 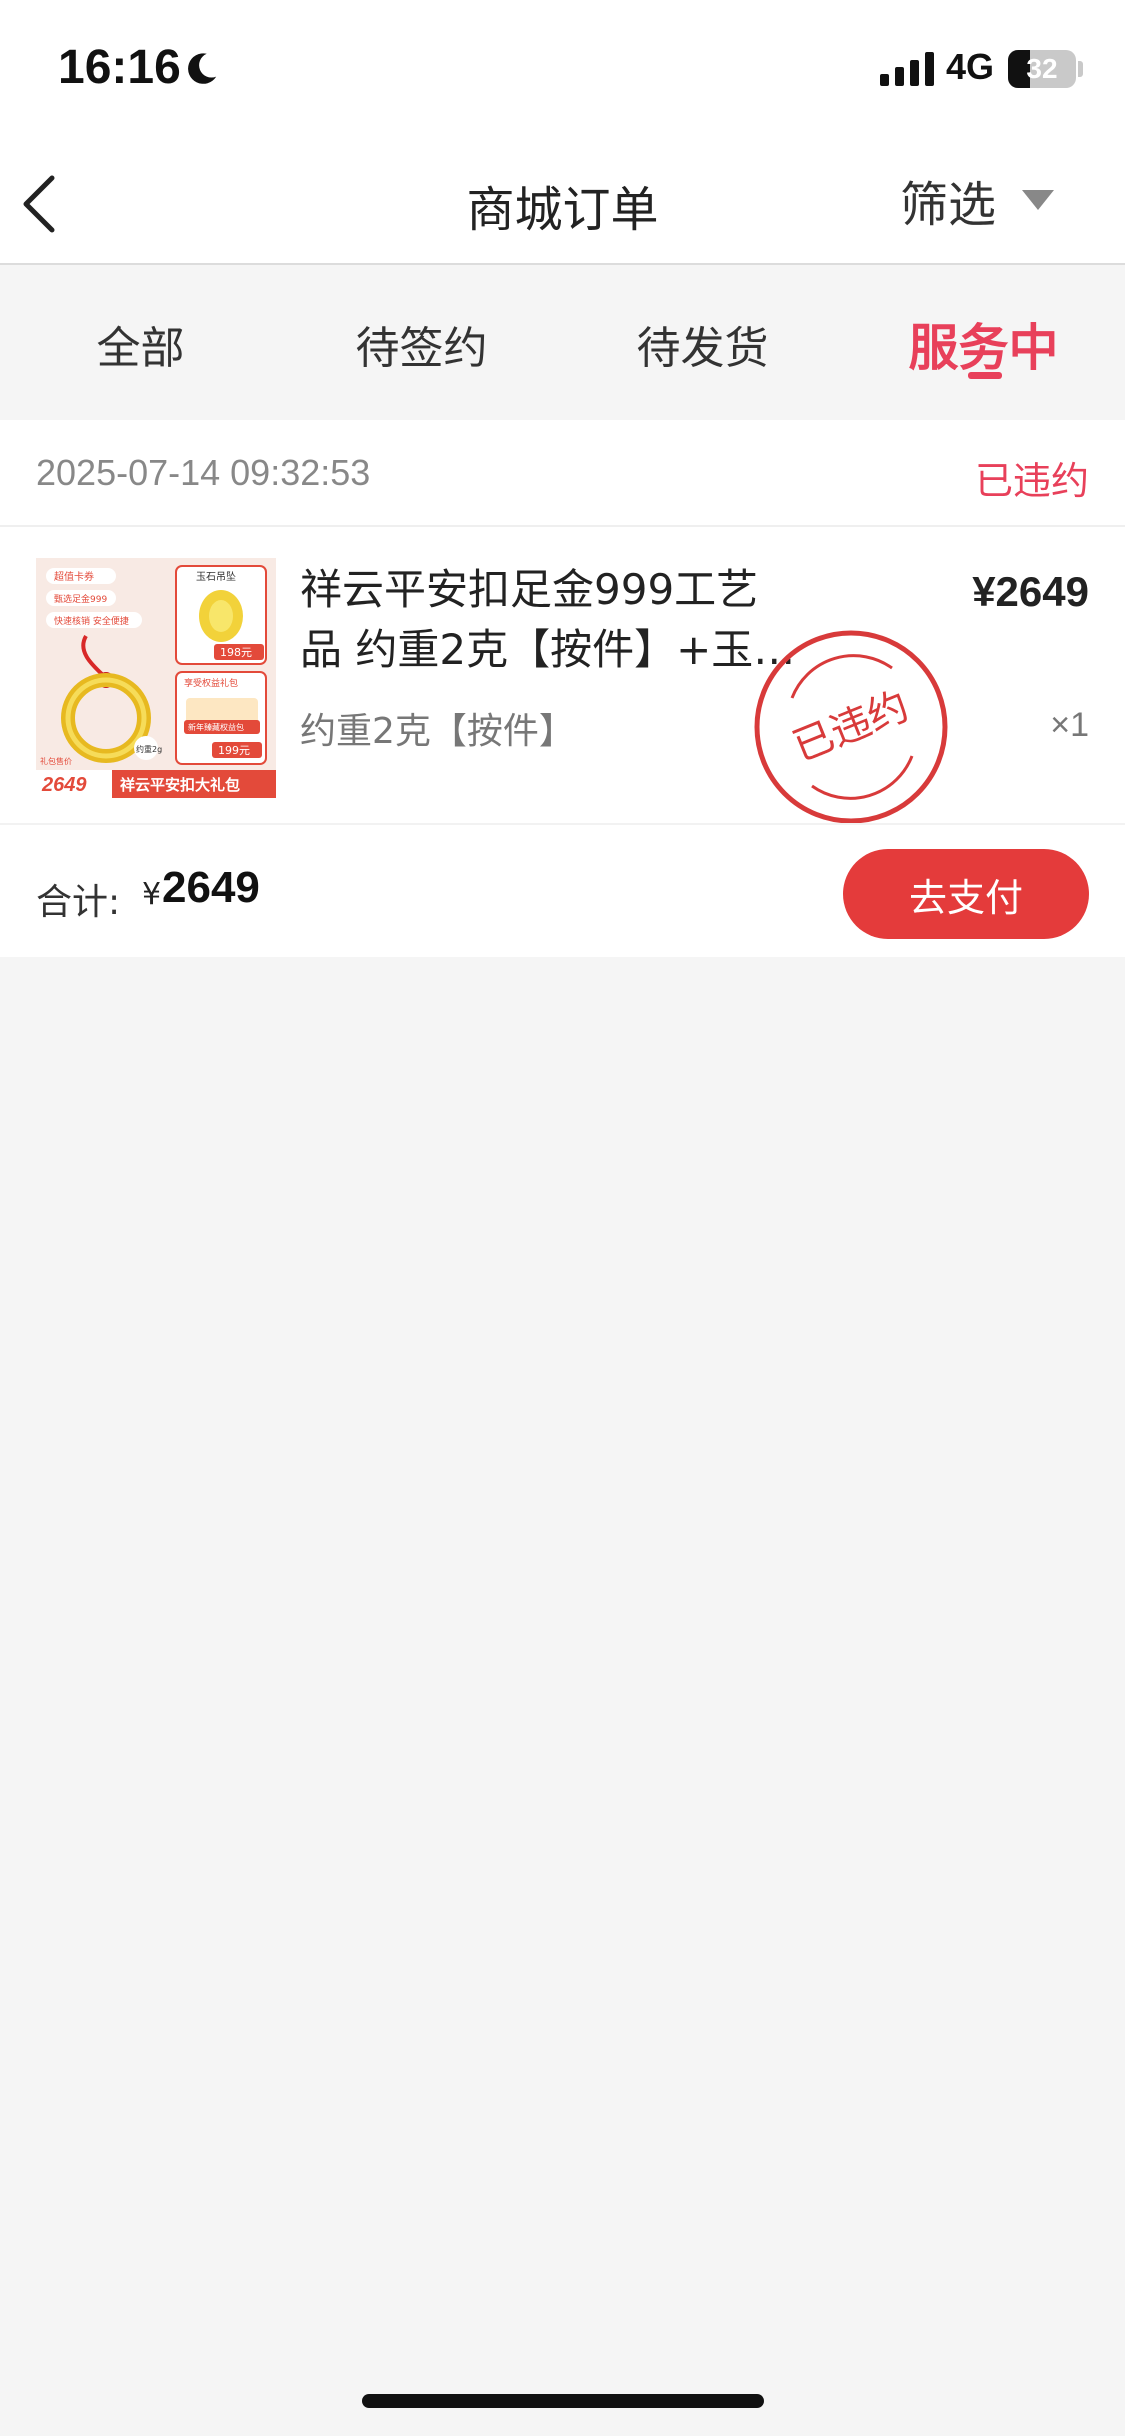 I want to click on order-header: 2025-07-14 09:32:53 已违约, so click(x=562, y=473).